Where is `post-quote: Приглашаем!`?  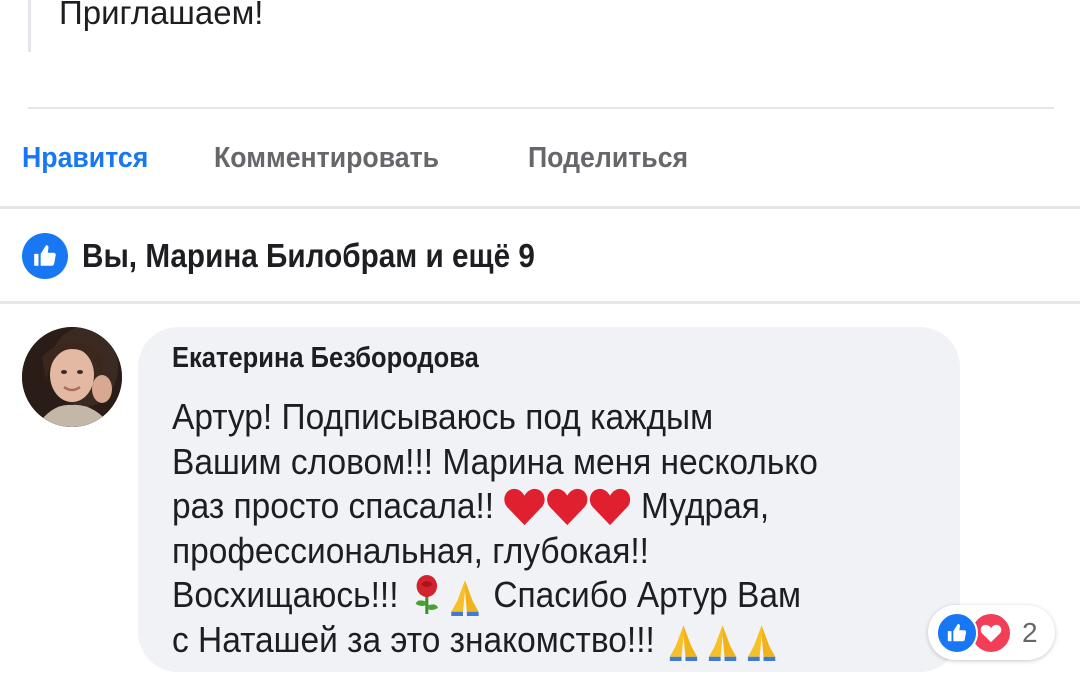 post-quote: Приглашаем! is located at coordinates (145, 26).